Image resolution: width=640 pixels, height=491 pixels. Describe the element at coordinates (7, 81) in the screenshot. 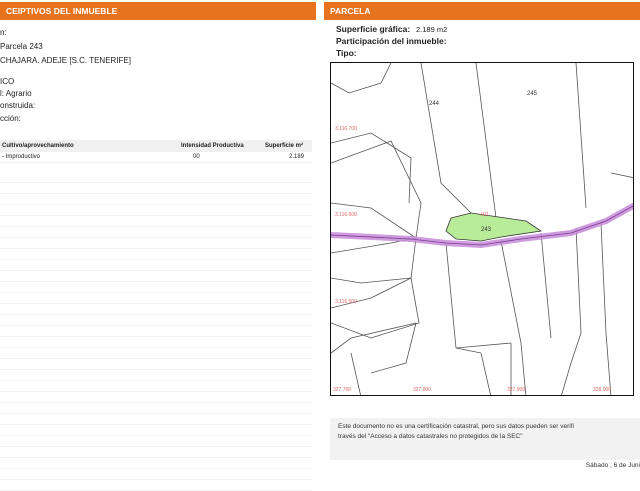

I see `field-type: ICO` at that location.